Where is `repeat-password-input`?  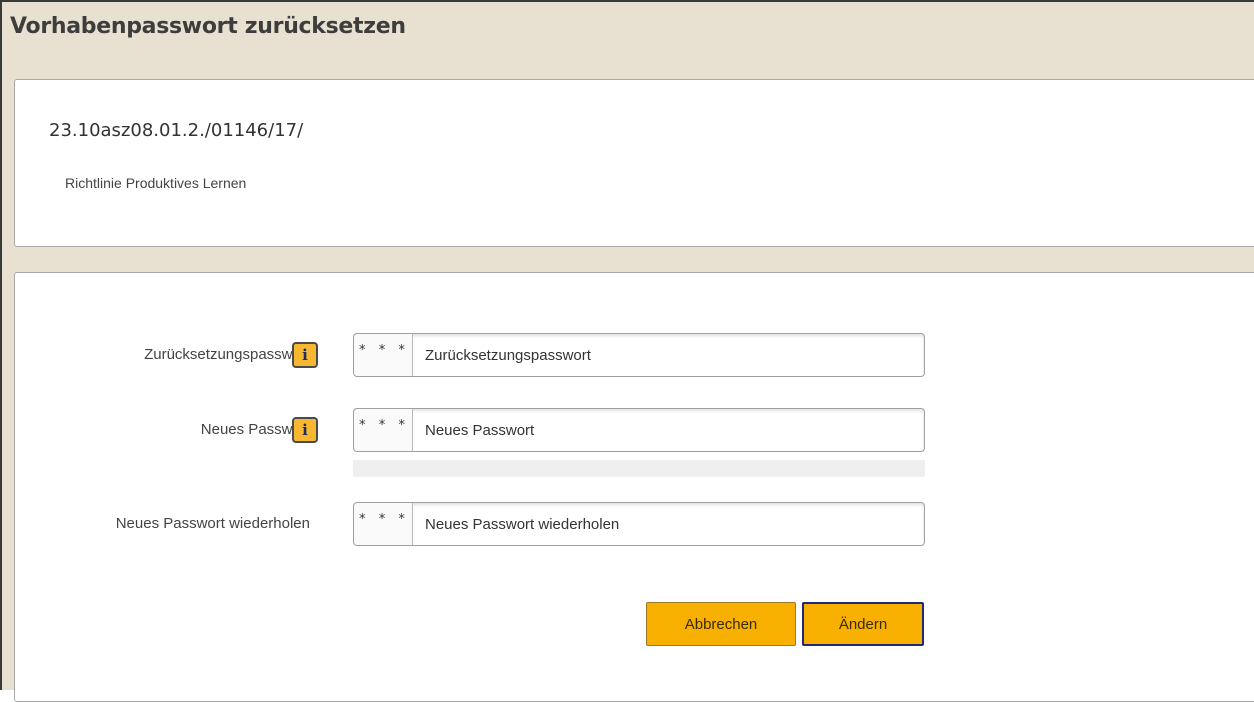 repeat-password-input is located at coordinates (668, 524).